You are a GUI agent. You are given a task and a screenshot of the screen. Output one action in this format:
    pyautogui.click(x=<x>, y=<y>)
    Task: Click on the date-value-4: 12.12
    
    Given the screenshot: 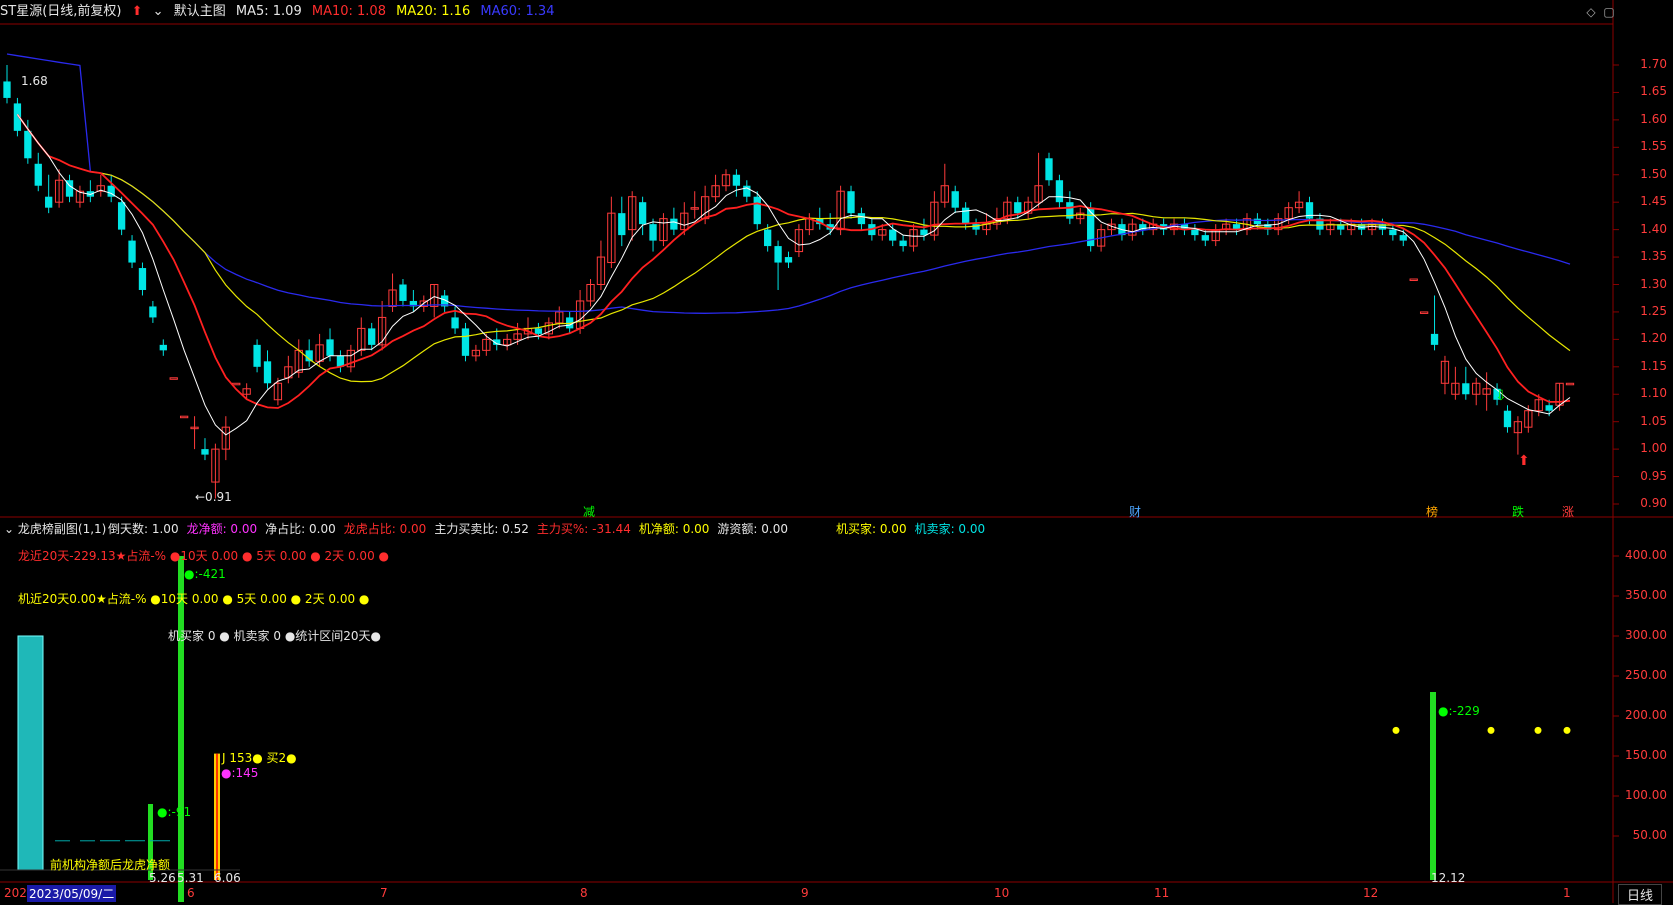 What is the action you would take?
    pyautogui.click(x=1448, y=878)
    